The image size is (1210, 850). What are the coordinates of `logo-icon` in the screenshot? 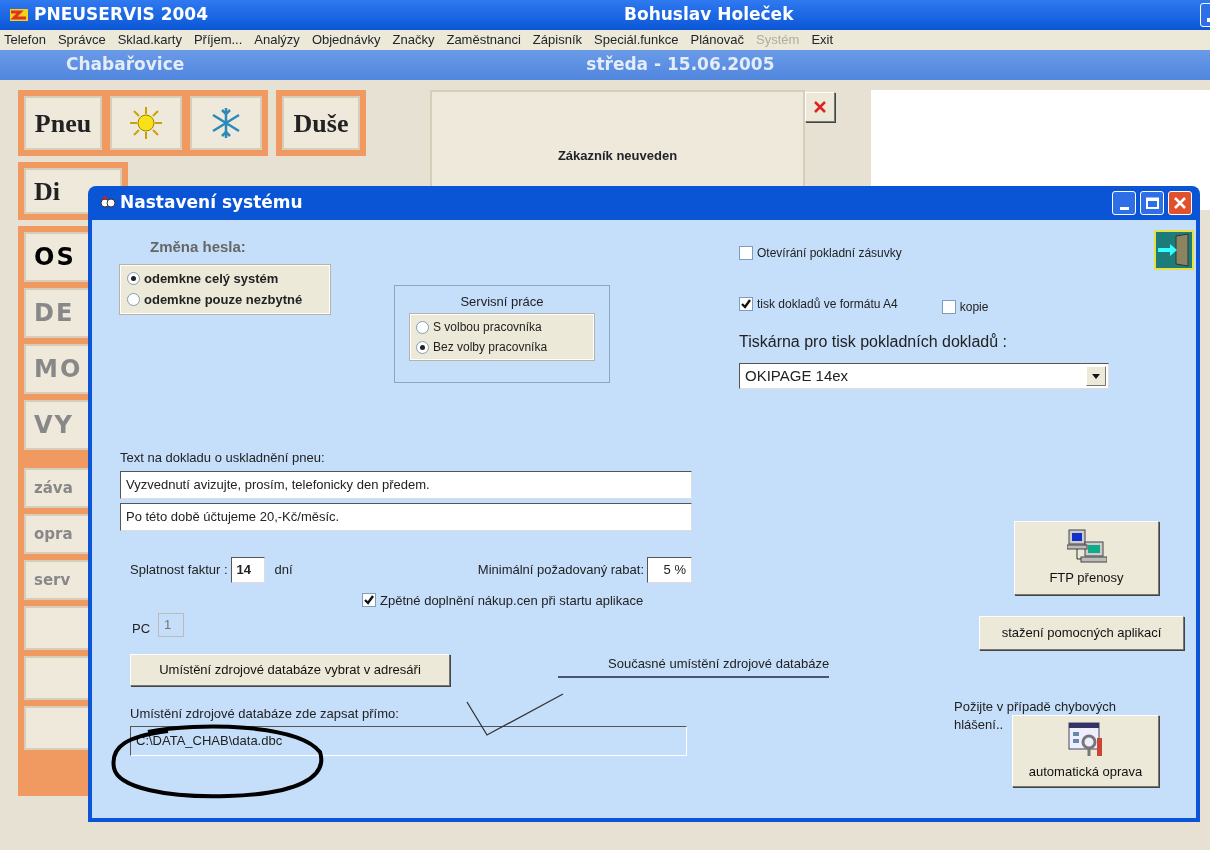 It's located at (19, 15).